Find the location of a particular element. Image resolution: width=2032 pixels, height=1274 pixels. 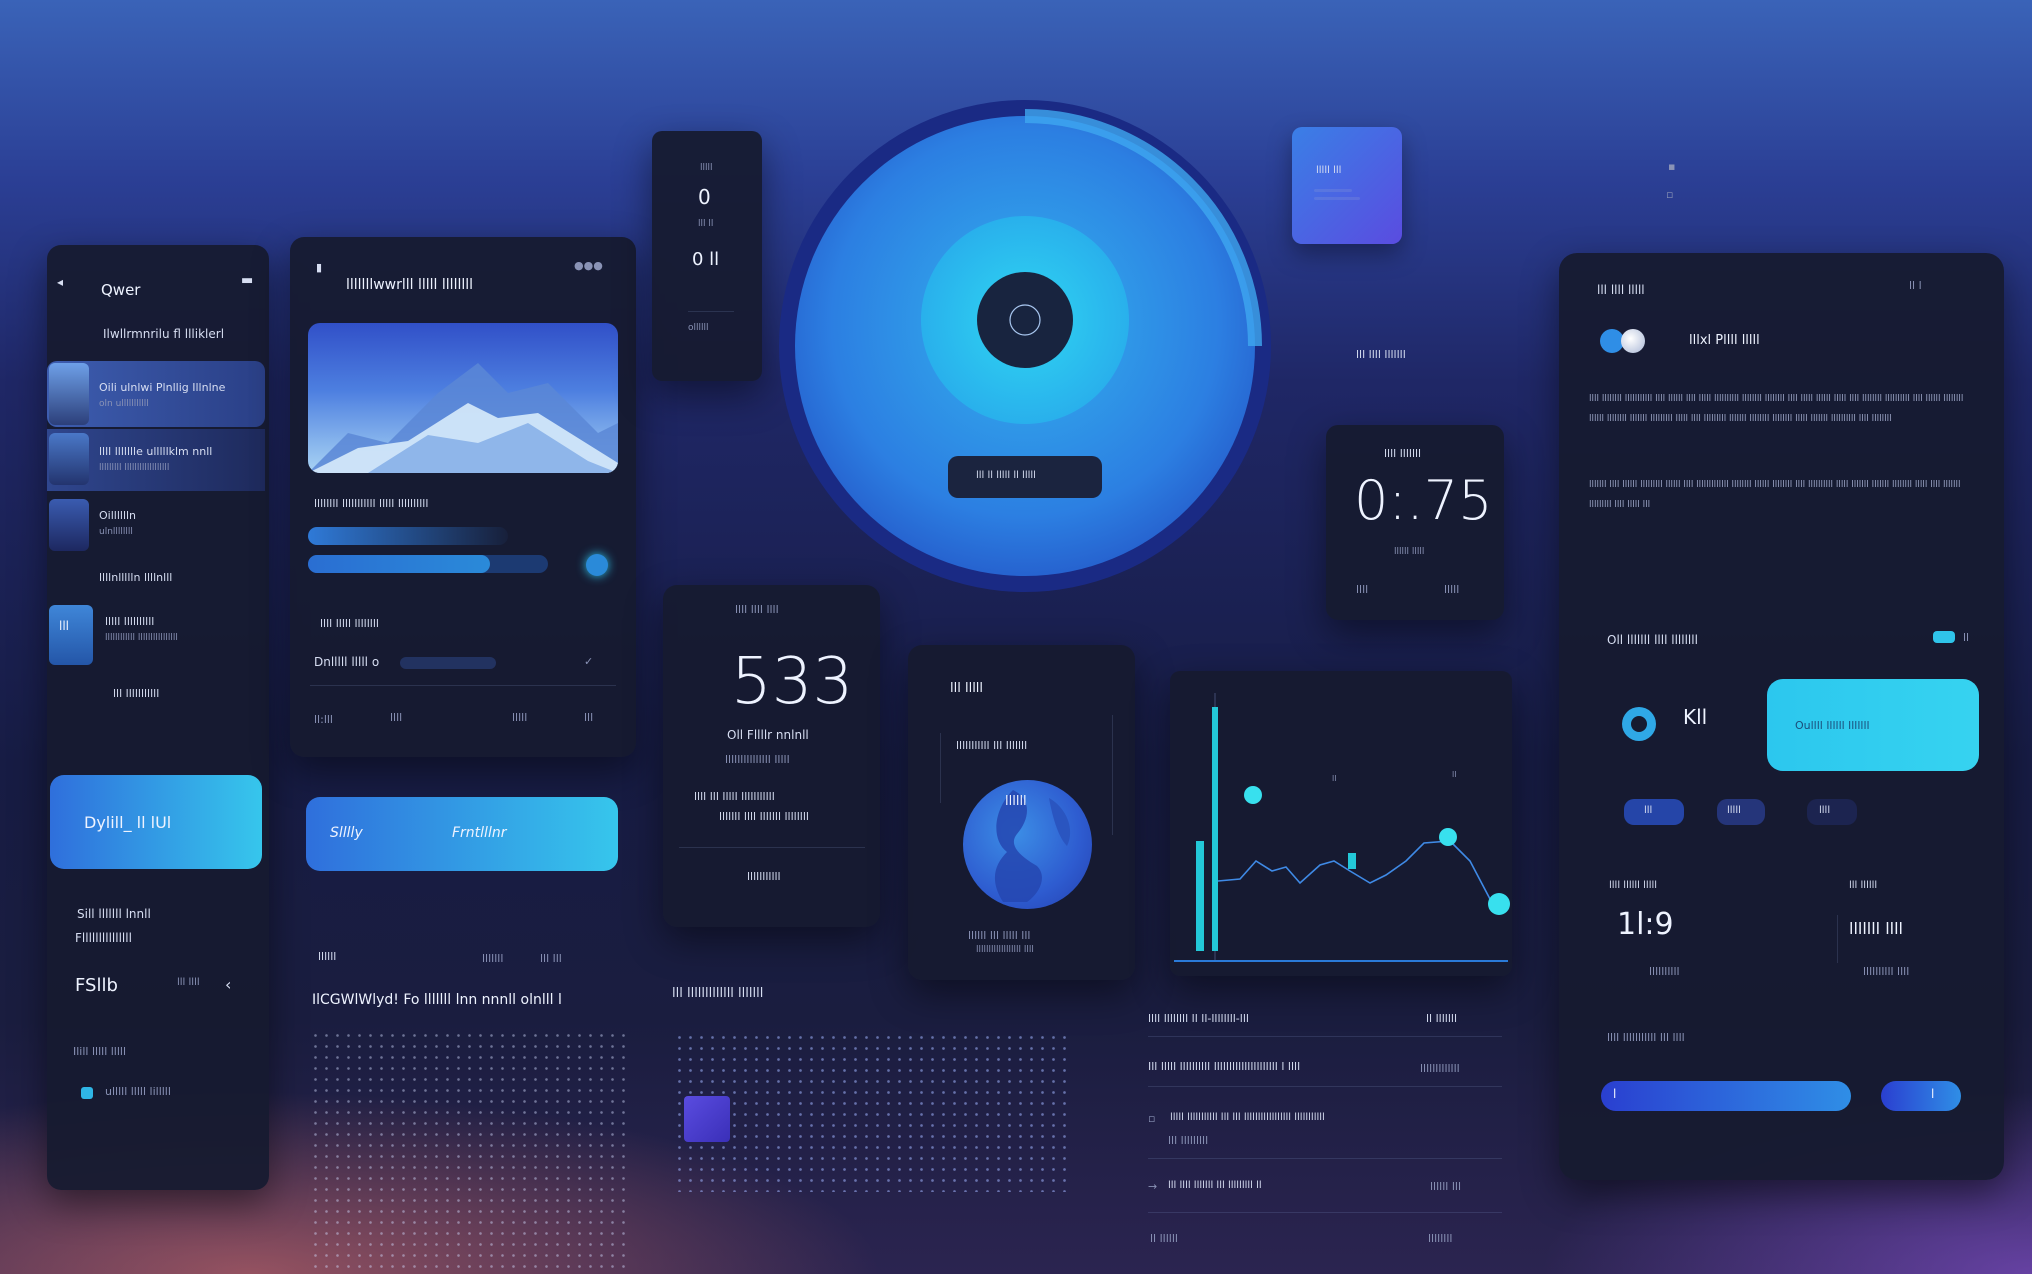

menu-icon: ▬ is located at coordinates (247, 280).